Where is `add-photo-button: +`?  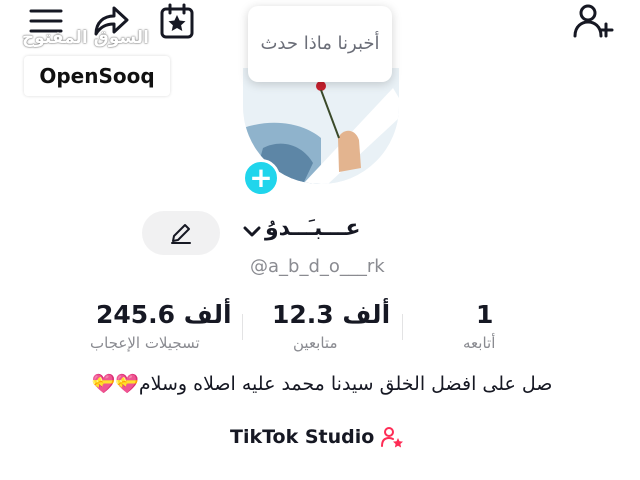
add-photo-button: + is located at coordinates (261, 178).